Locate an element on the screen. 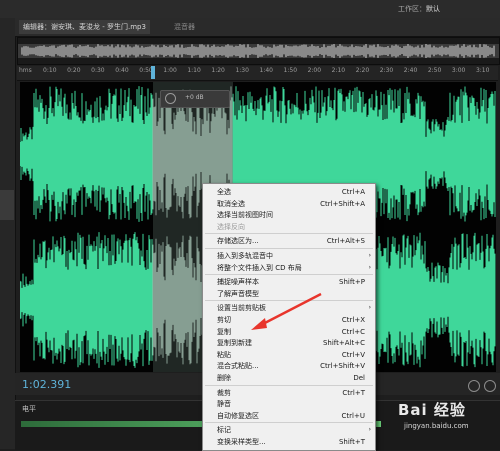  menu-item-label: 选择反向 is located at coordinates (231, 226).